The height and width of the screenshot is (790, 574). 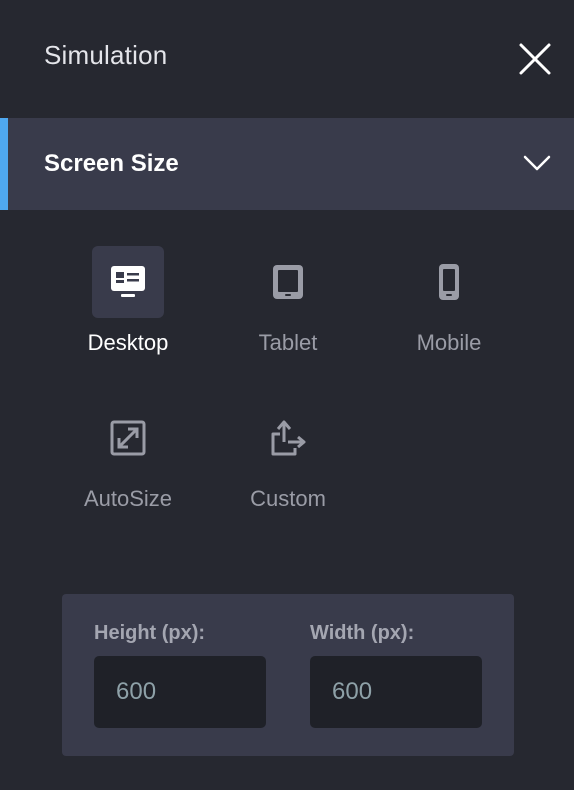 I want to click on autosize-icon, so click(x=128, y=438).